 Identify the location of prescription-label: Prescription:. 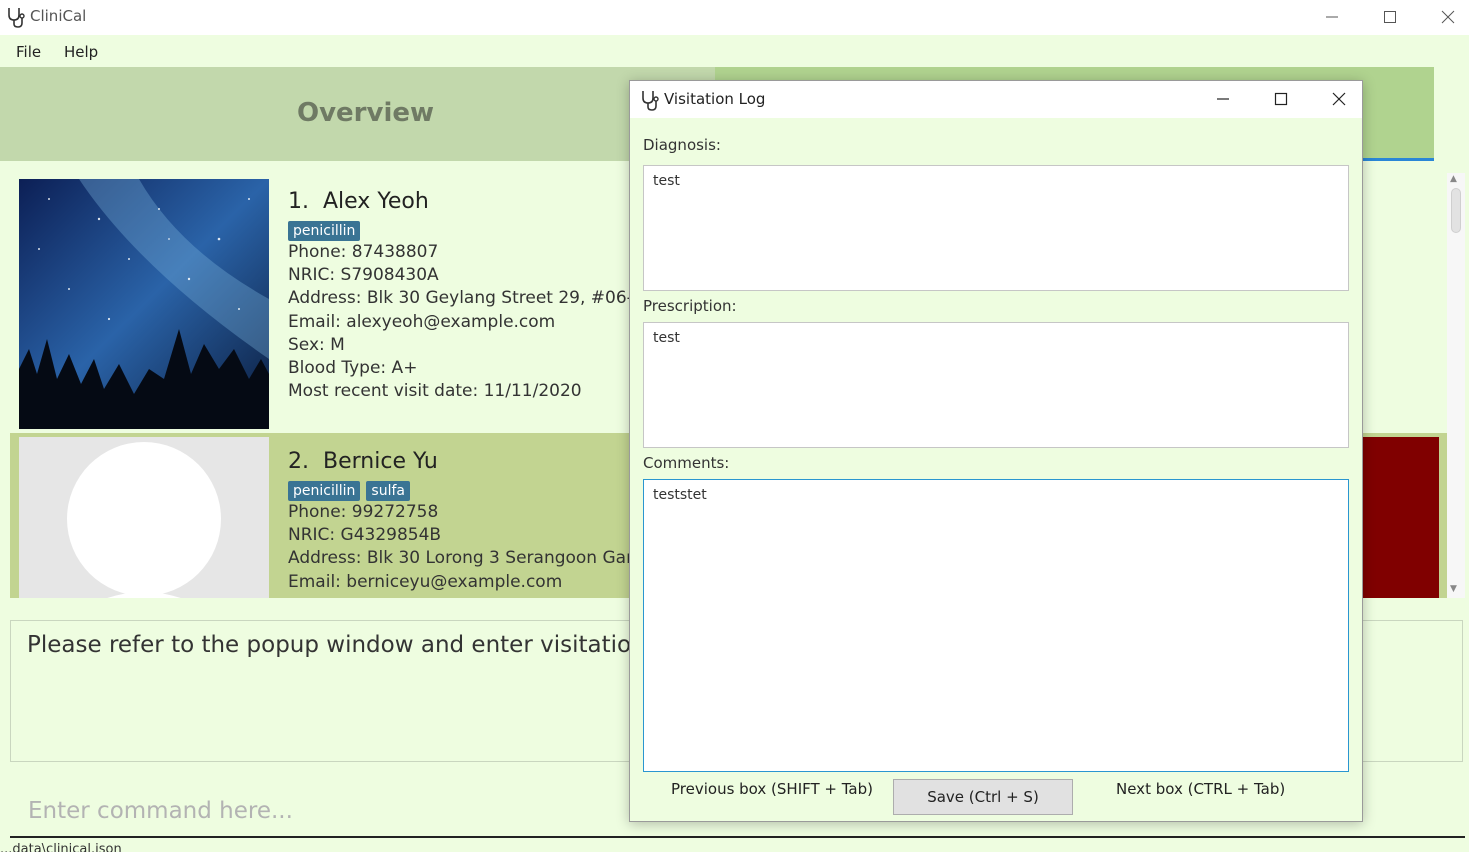
(690, 306).